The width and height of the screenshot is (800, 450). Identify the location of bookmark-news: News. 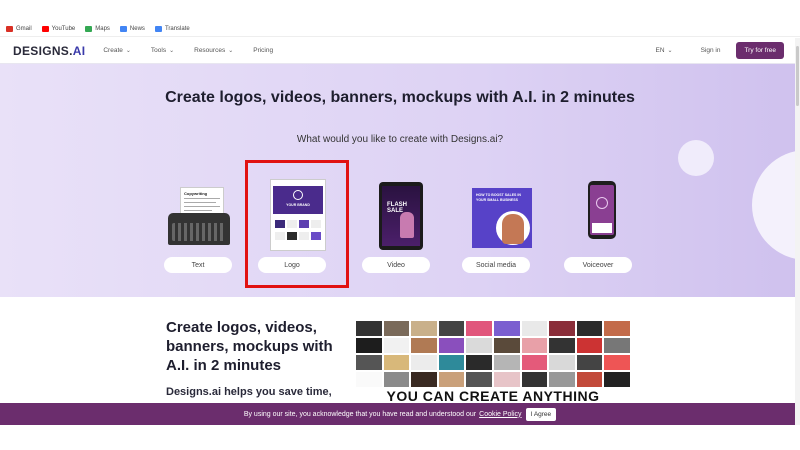
(132, 29).